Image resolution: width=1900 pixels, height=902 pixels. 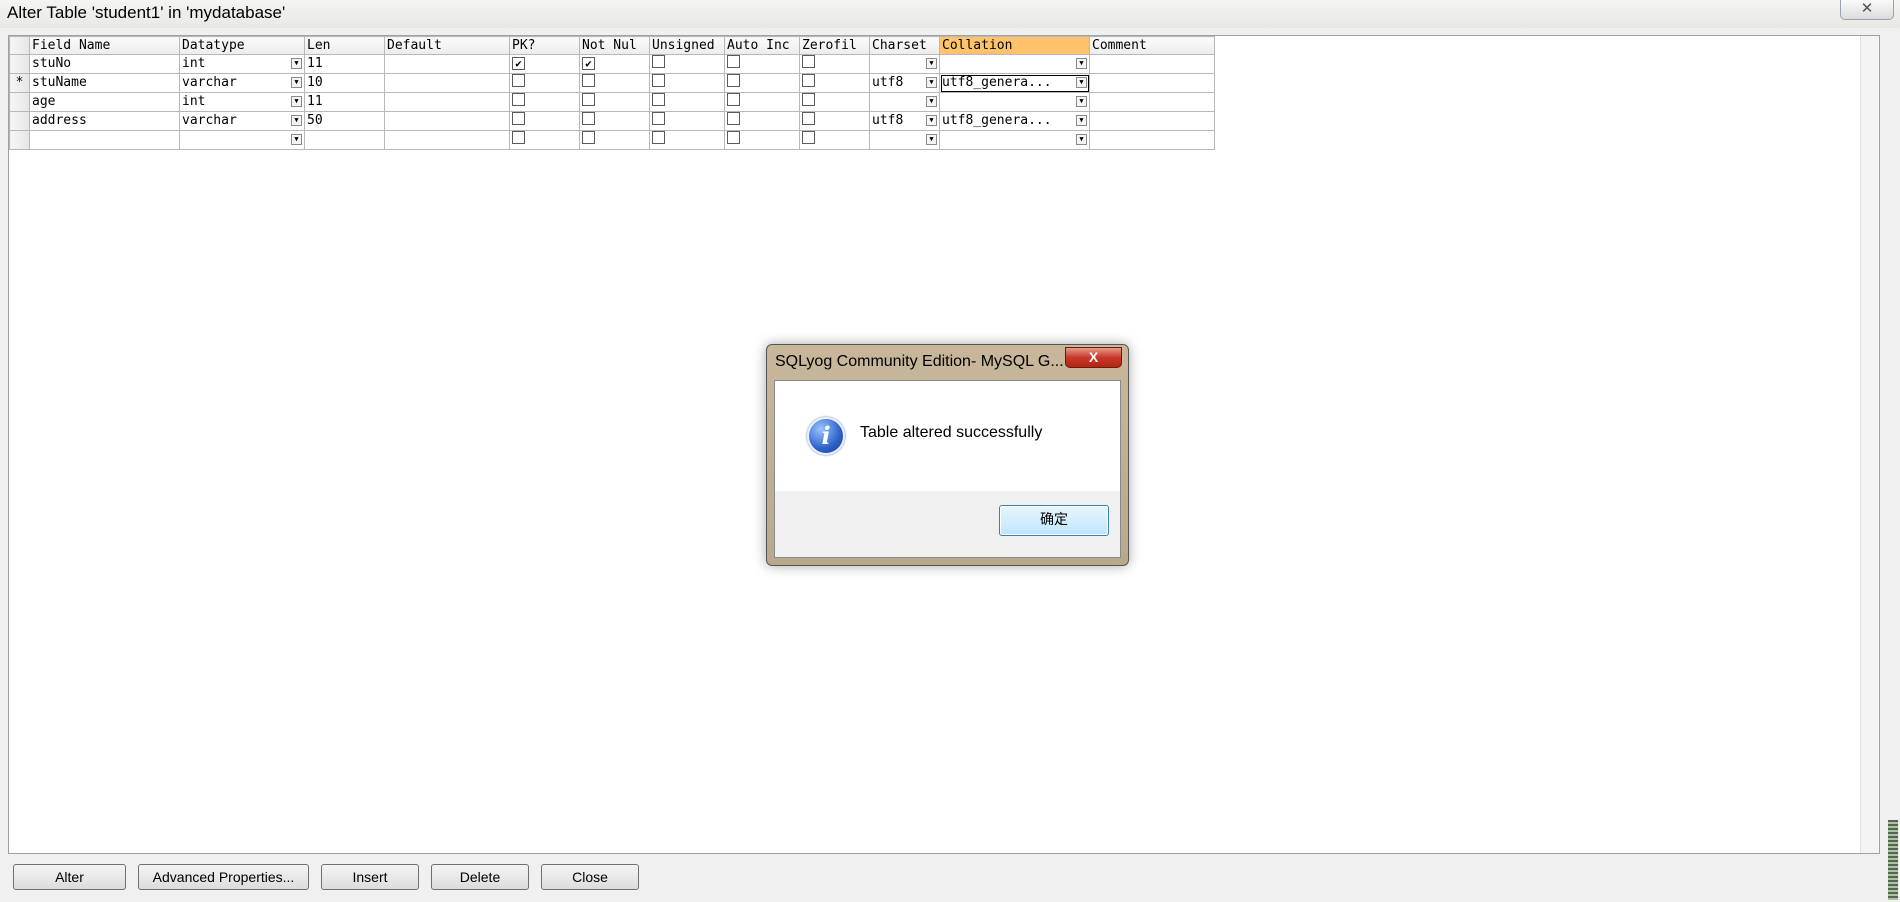 What do you see at coordinates (370, 877) in the screenshot?
I see `insert-button: Insert` at bounding box center [370, 877].